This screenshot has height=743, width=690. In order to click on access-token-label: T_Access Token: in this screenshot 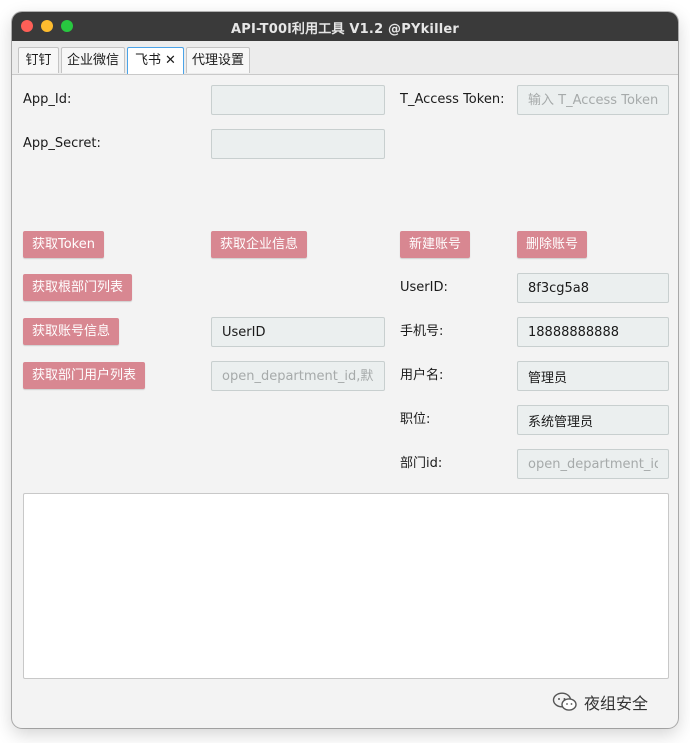, I will do `click(452, 99)`.